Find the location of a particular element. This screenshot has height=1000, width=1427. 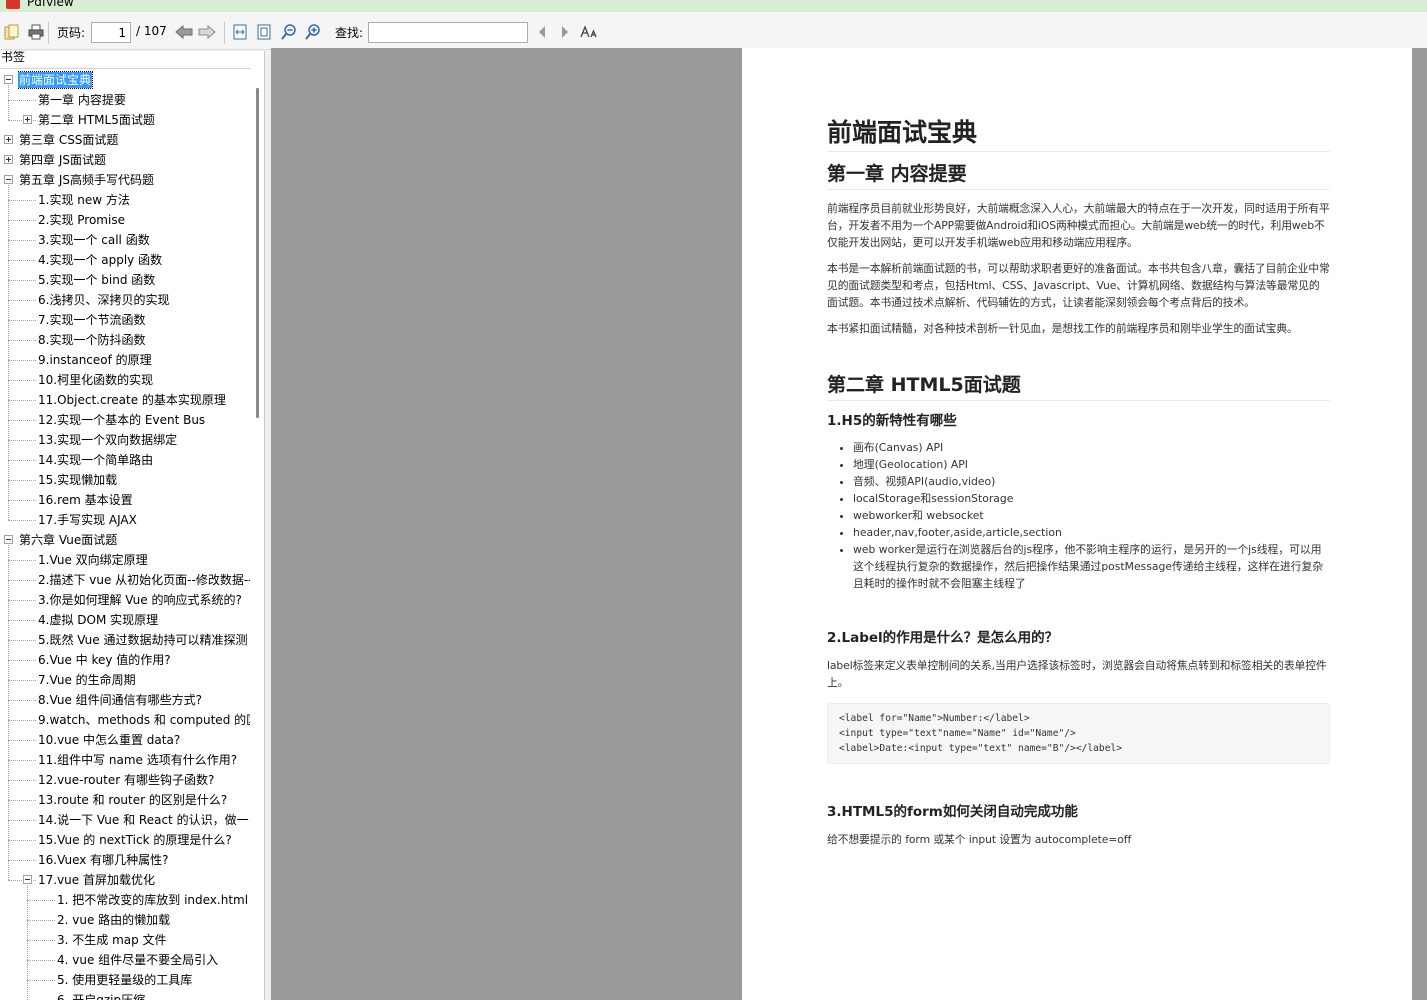

bookmark-label: 4.虚拟 DOM 实现原理 is located at coordinates (98, 620).